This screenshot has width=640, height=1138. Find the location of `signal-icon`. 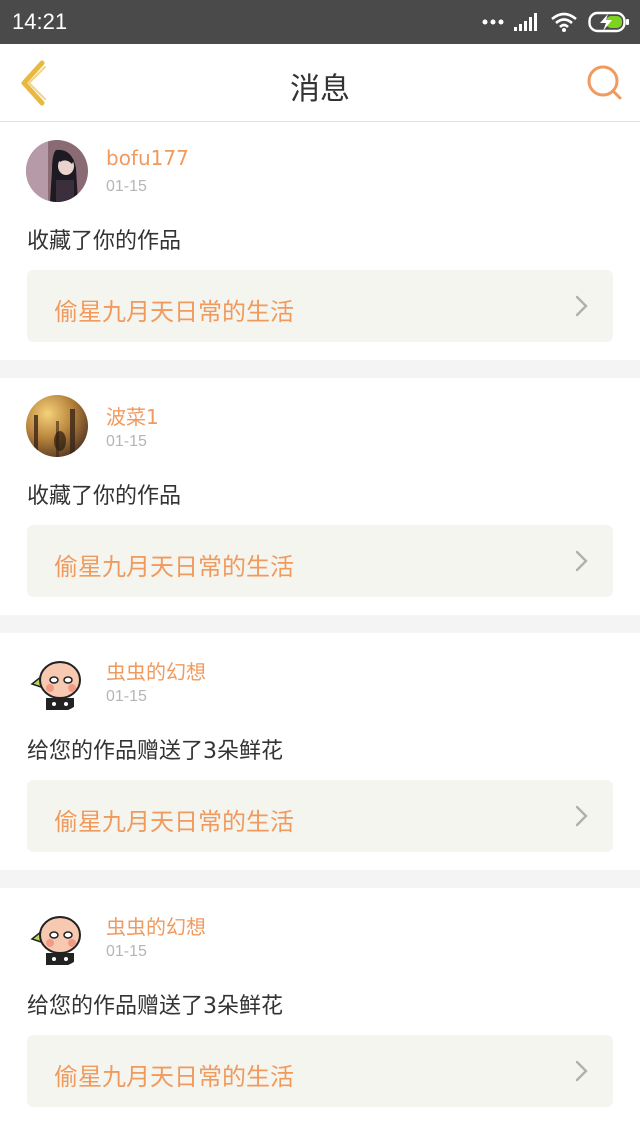

signal-icon is located at coordinates (525, 22).